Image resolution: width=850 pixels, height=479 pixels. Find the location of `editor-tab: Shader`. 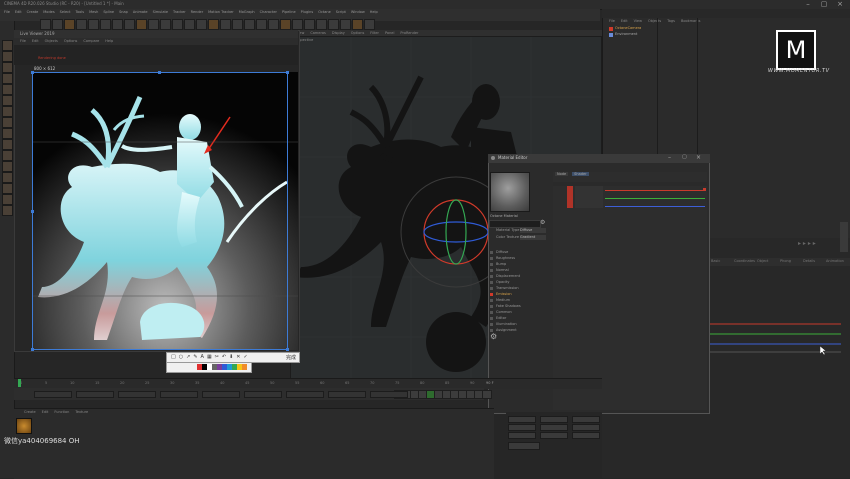

editor-tab: Shader is located at coordinates (580, 174).